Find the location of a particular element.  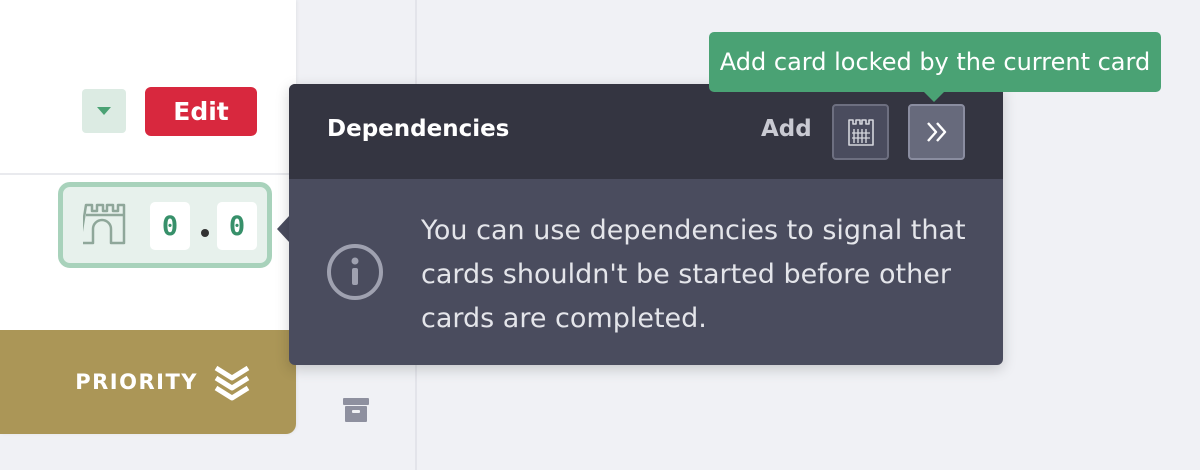

archive-icon is located at coordinates (356, 410).